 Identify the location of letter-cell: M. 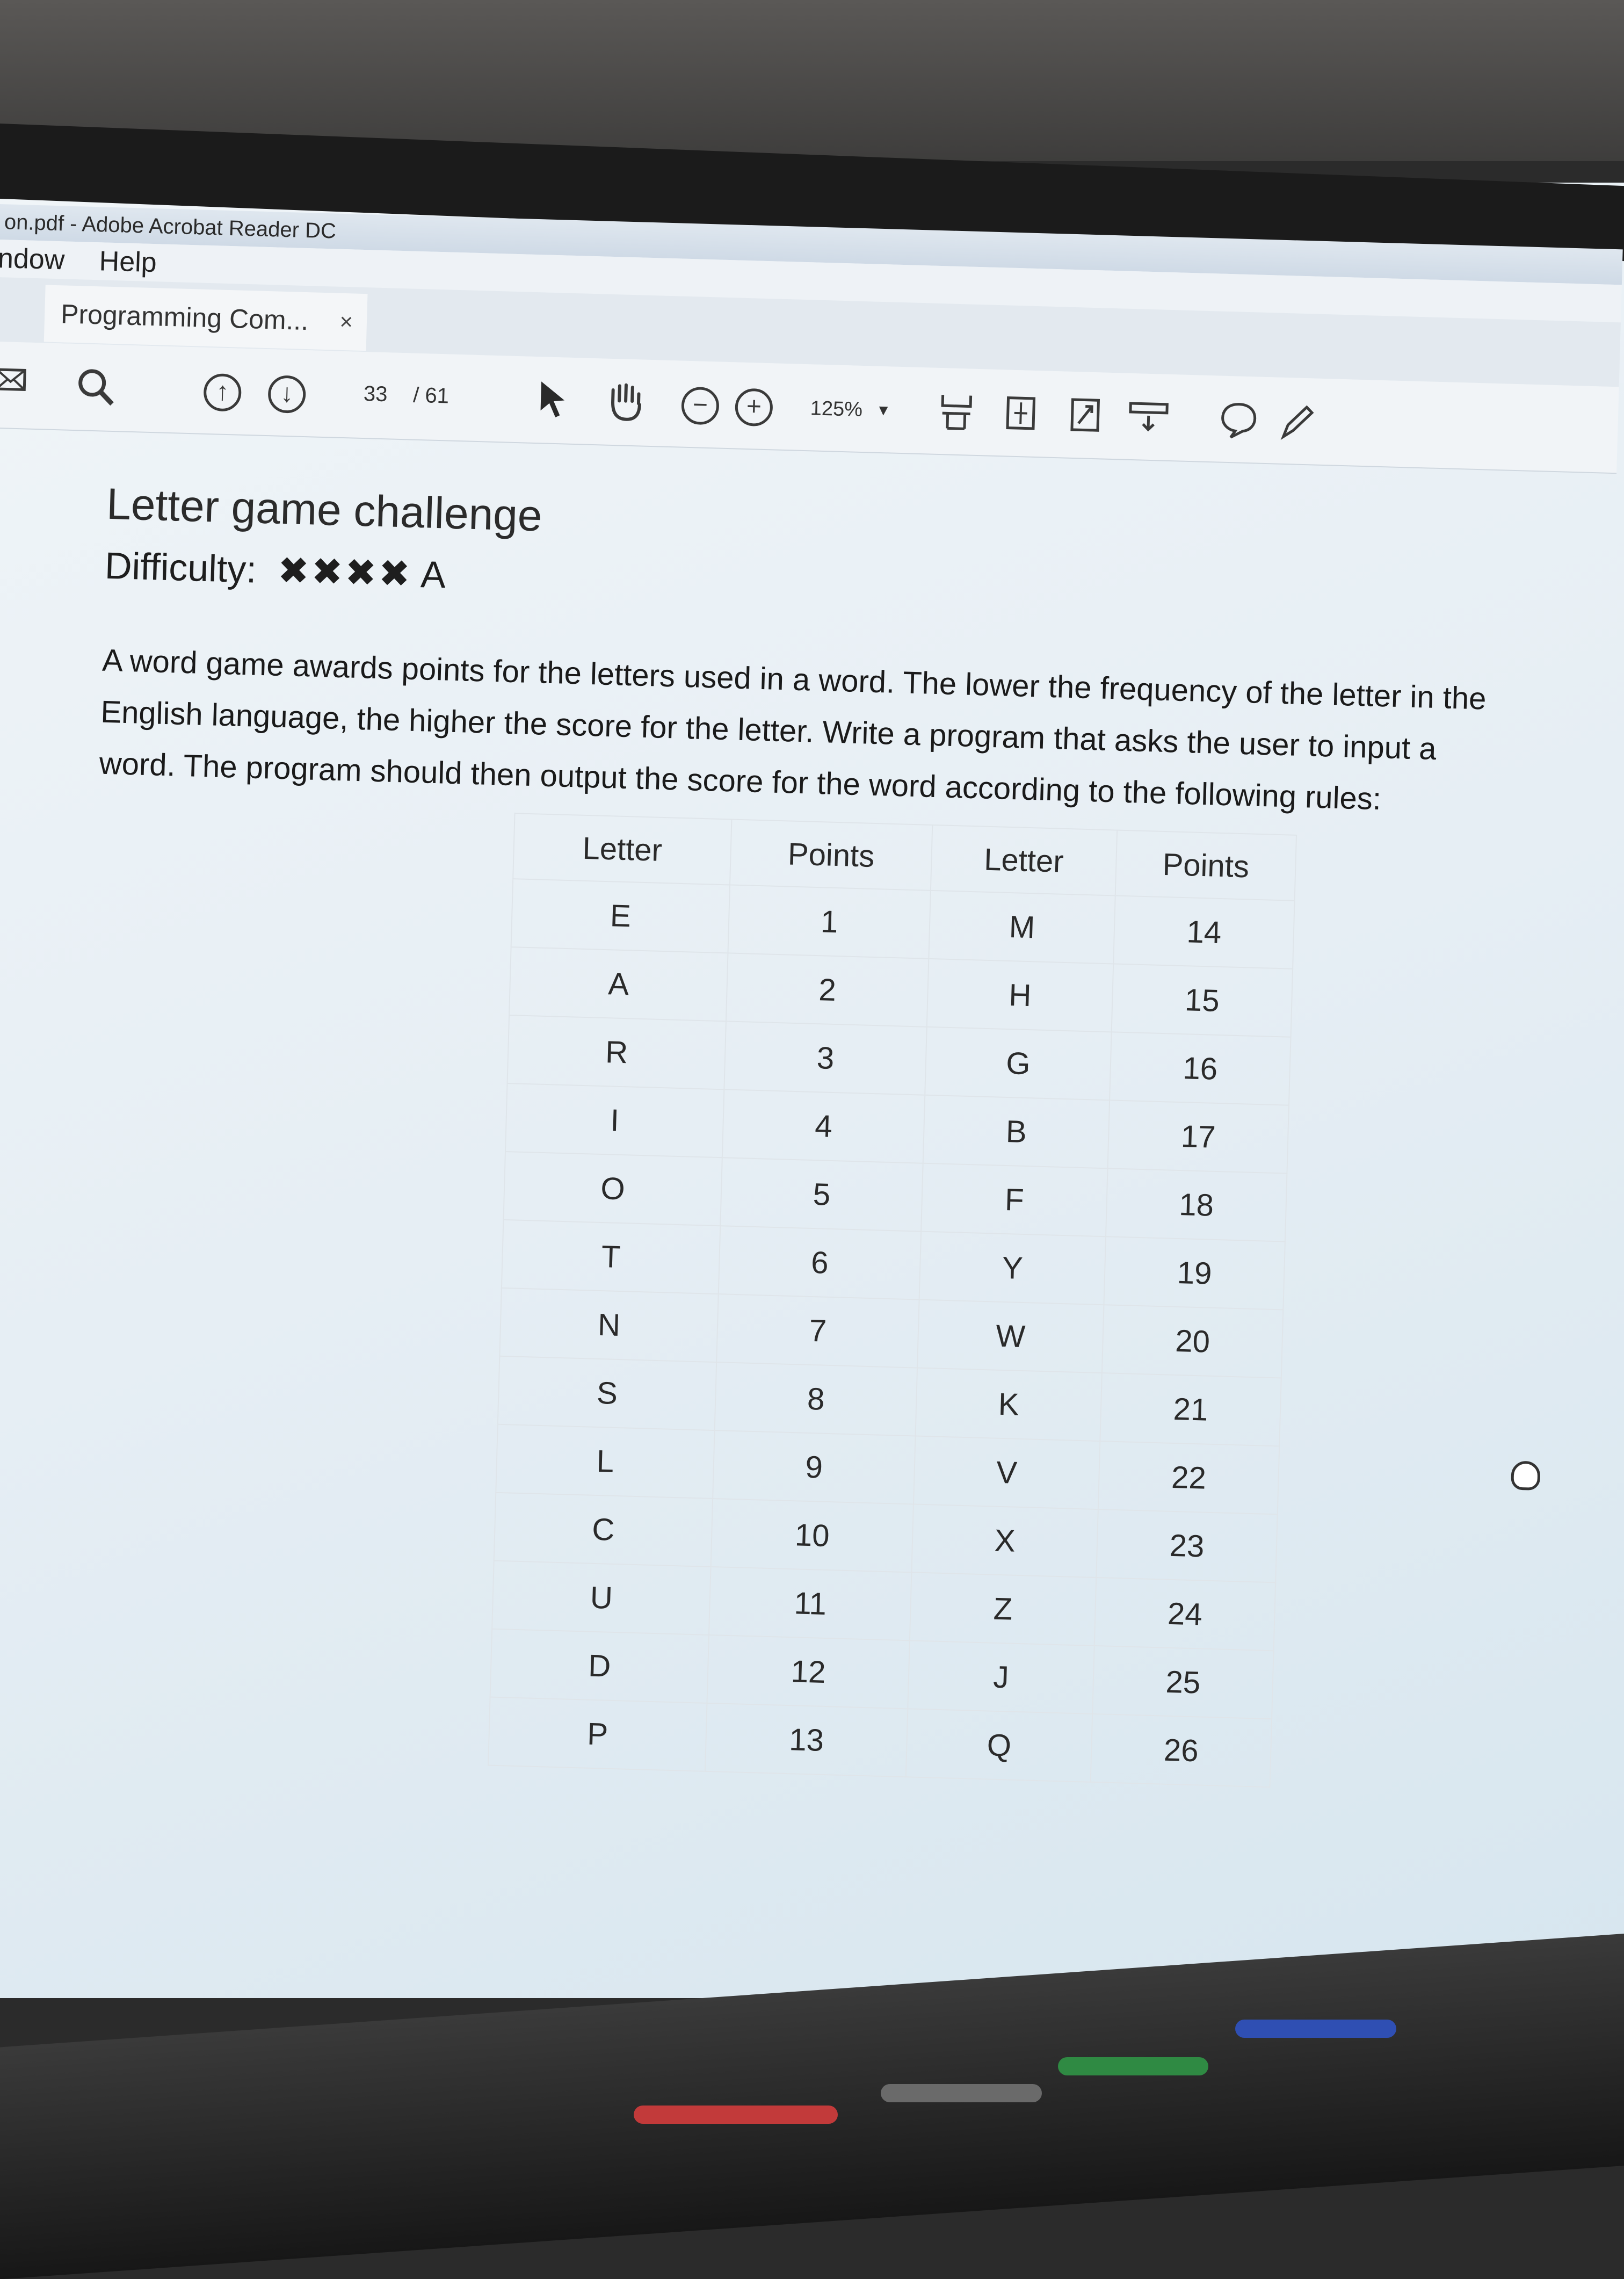
(1022, 927).